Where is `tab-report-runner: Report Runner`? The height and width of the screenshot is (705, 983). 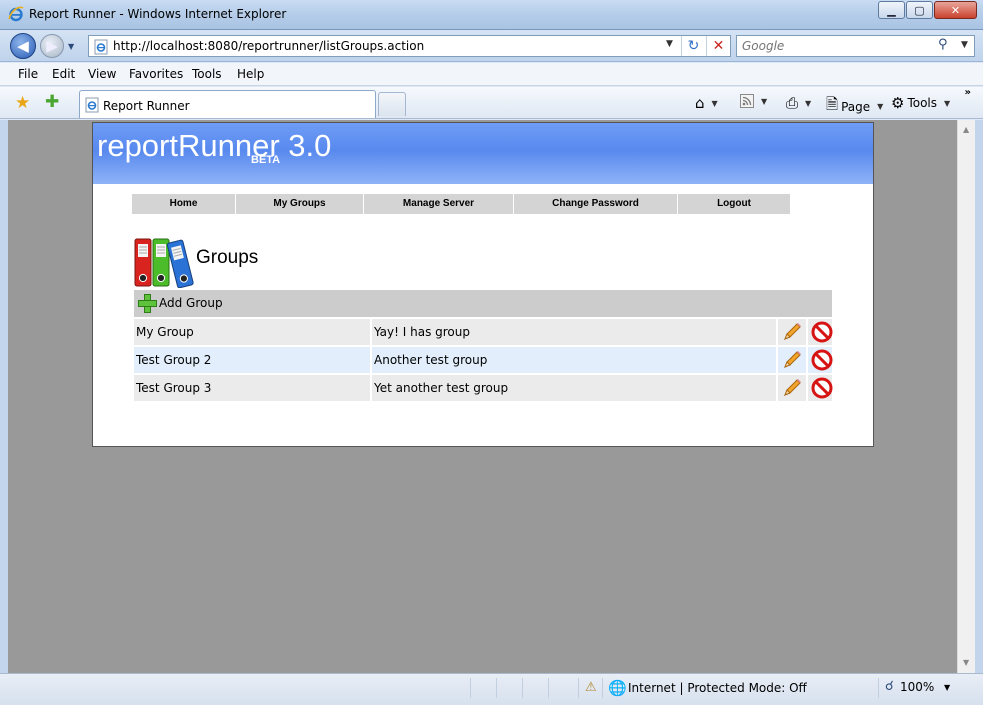
tab-report-runner: Report Runner is located at coordinates (227, 104).